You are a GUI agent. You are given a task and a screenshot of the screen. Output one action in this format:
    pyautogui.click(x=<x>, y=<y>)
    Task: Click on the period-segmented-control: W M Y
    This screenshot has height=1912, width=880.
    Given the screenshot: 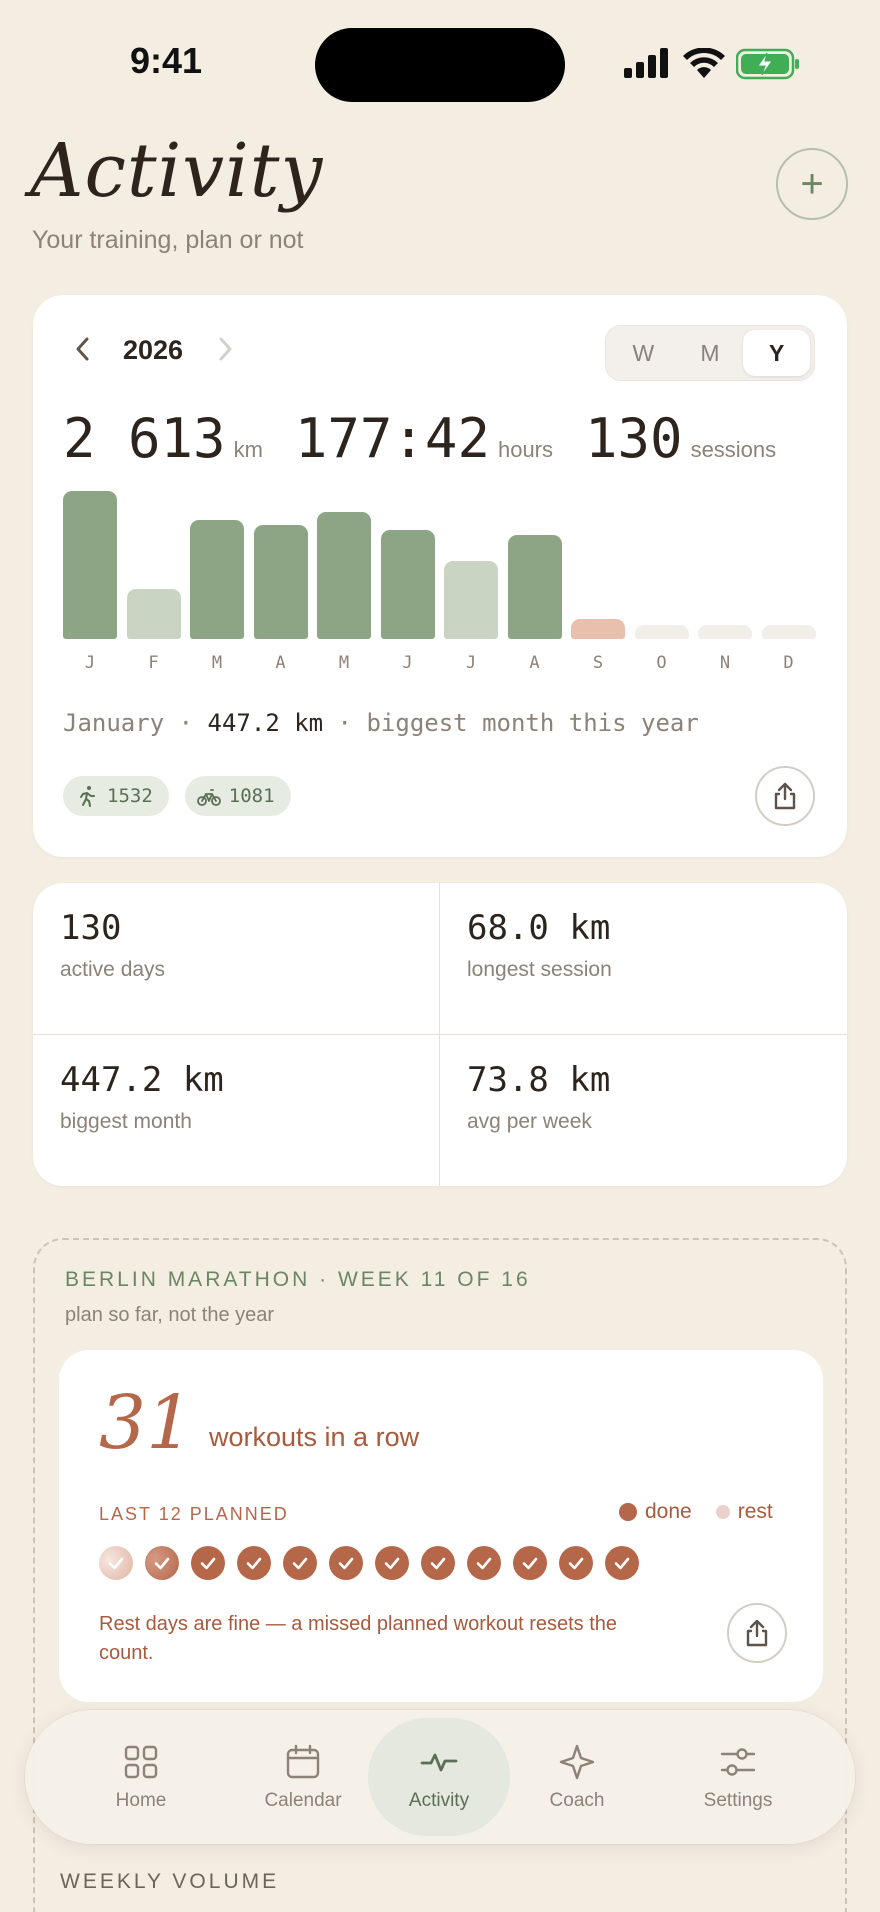 What is the action you would take?
    pyautogui.click(x=710, y=353)
    